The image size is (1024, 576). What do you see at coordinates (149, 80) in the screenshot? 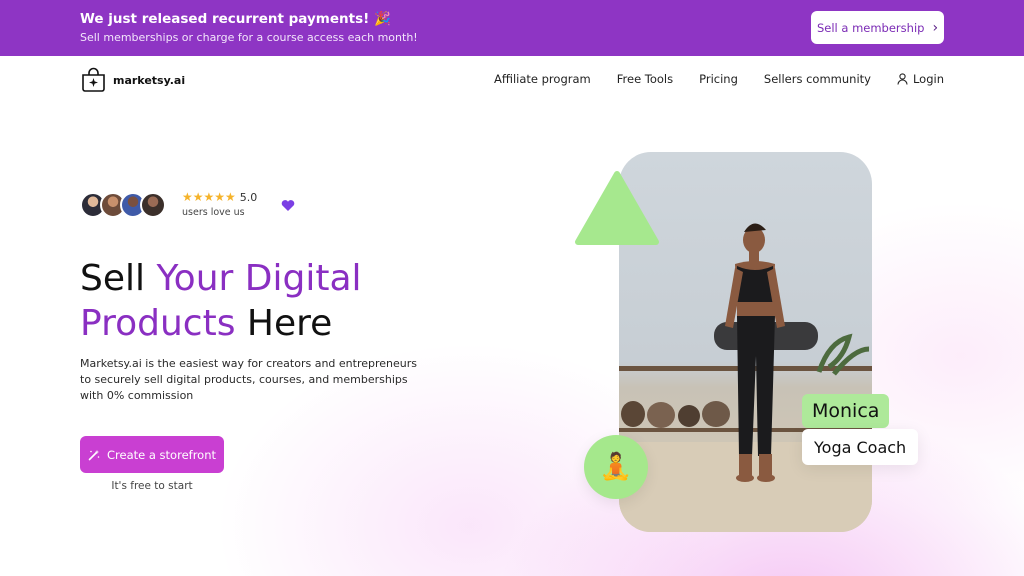
I see `brand-name: marketsy.ai` at bounding box center [149, 80].